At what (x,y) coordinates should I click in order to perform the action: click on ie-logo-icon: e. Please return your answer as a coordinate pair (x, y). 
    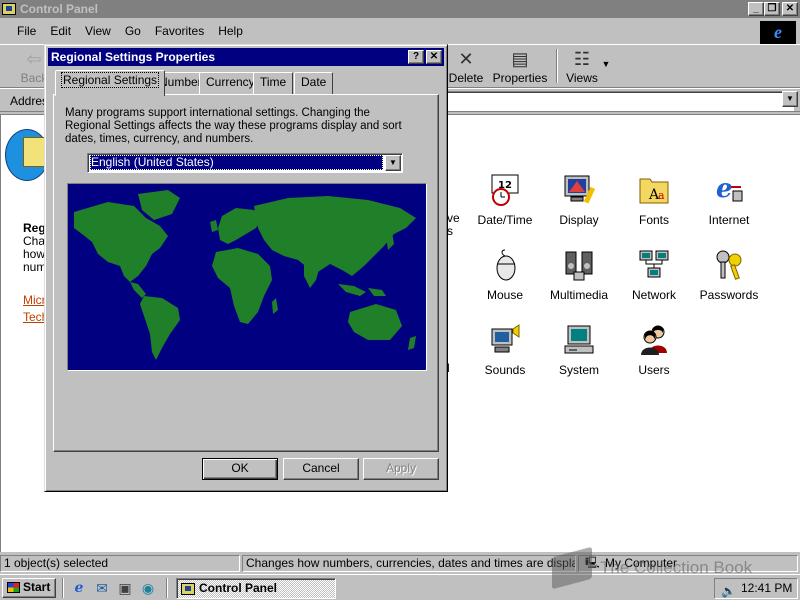
    Looking at the image, I should click on (778, 33).